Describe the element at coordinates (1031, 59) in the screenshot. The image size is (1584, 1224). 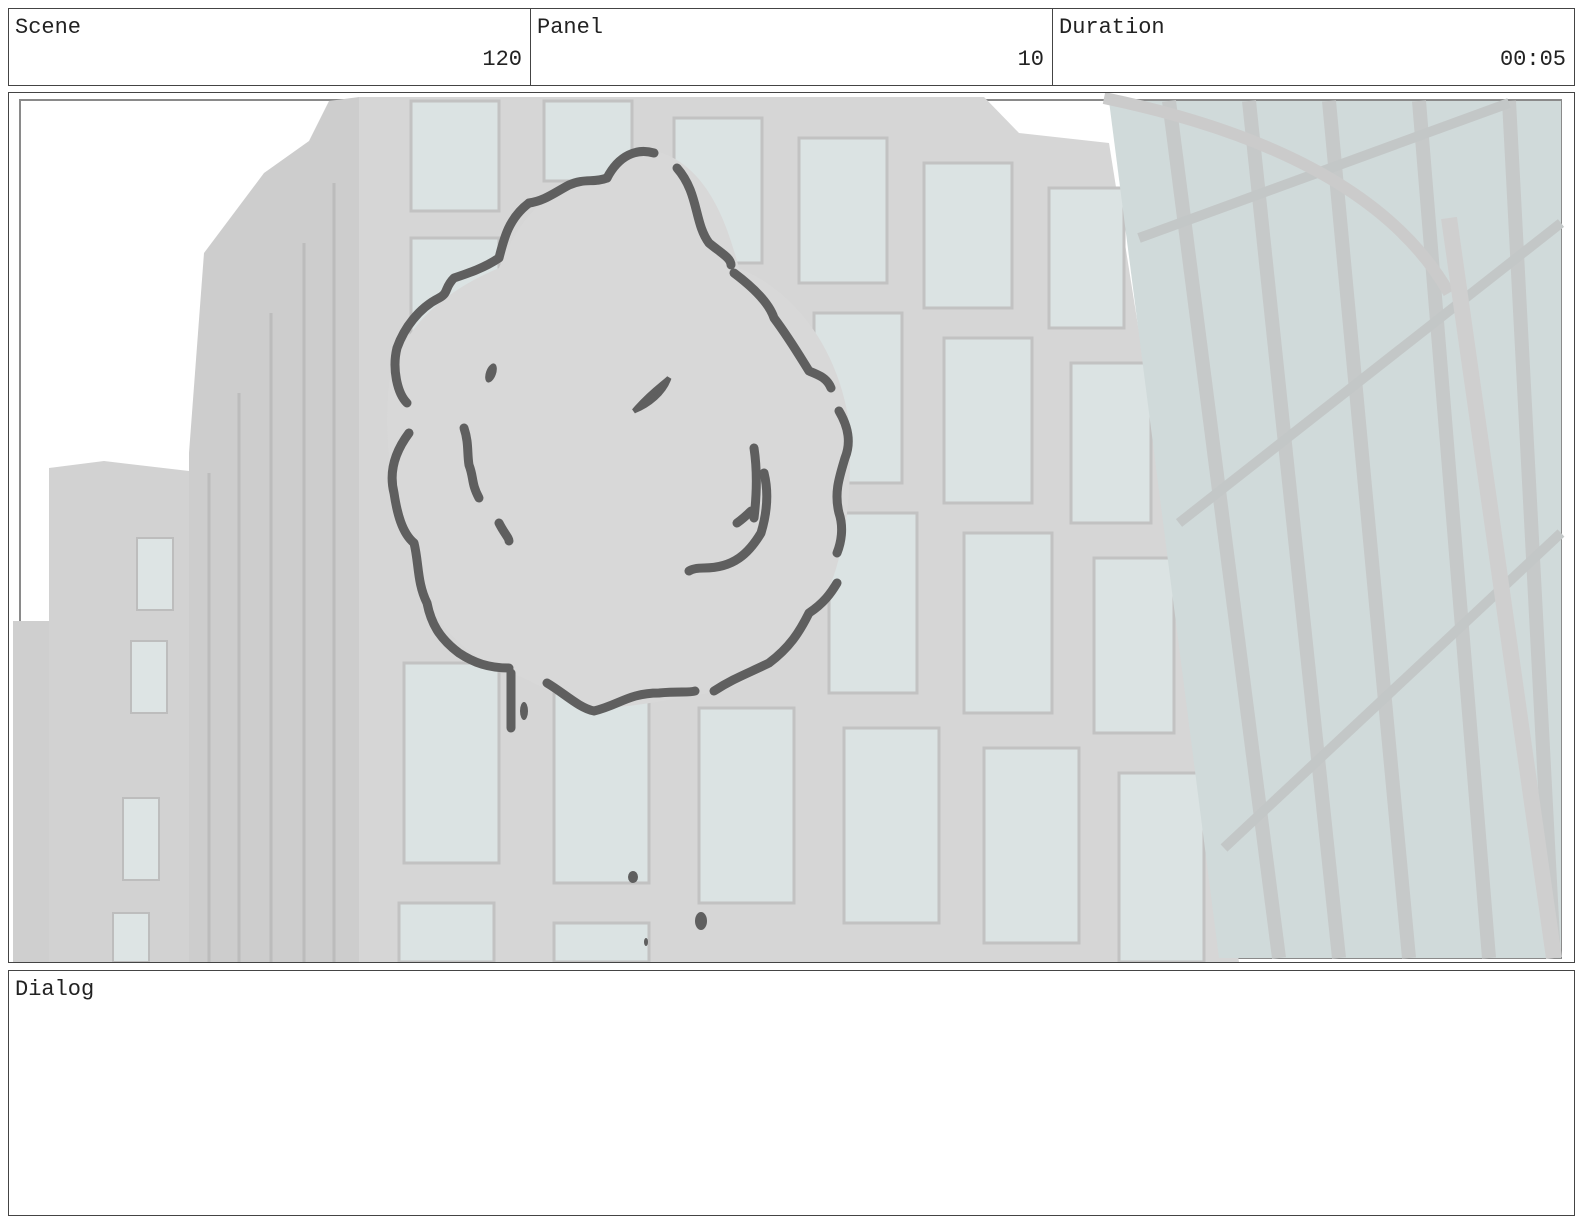
I see `panel-number: 10` at that location.